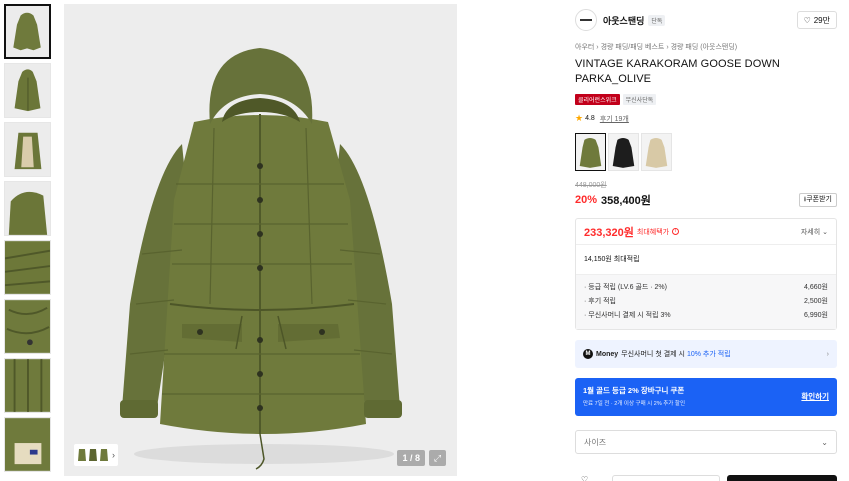 The image size is (849, 481). I want to click on breadcrumb-item: 아우터, so click(584, 47).